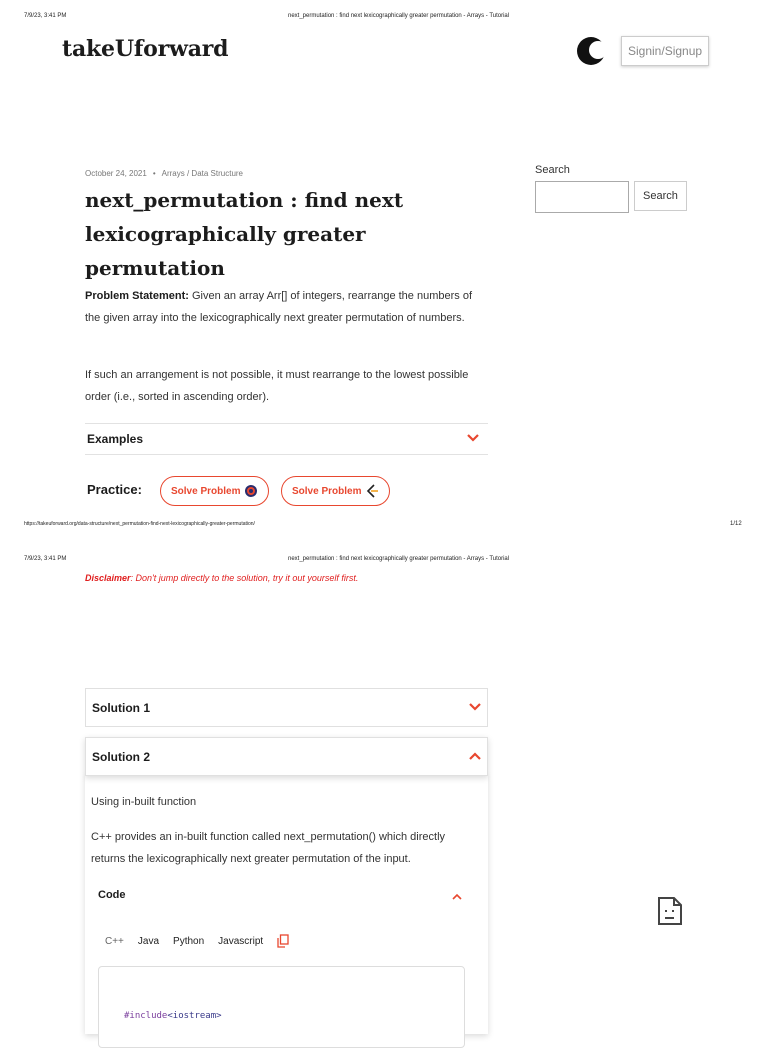  Describe the element at coordinates (281, 1007) in the screenshot. I see `code-block: #include<iostream>` at that location.